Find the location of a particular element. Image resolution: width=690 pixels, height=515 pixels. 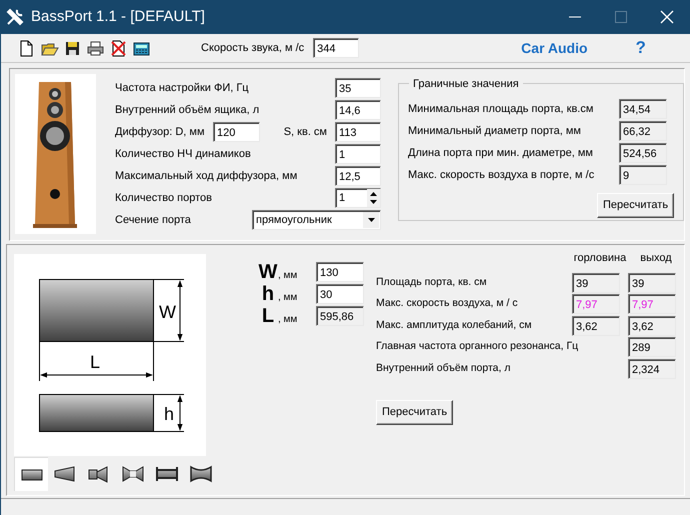

result-label: Макс. амплитуда колебаний, см is located at coordinates (454, 325).